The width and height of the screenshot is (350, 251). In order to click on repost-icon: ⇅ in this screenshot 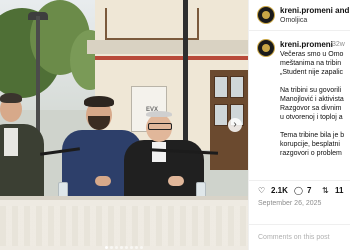, I will do `click(325, 190)`.